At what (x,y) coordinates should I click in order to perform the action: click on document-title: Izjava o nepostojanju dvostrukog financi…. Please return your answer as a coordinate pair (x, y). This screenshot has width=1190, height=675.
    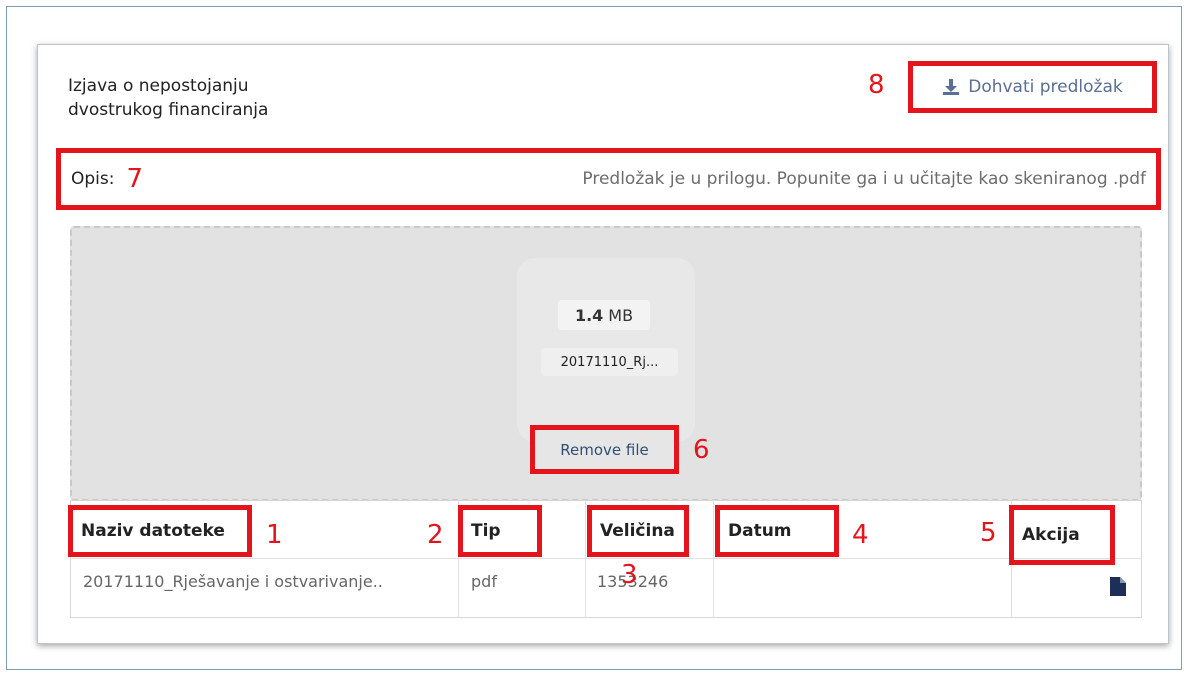
    Looking at the image, I should click on (218, 98).